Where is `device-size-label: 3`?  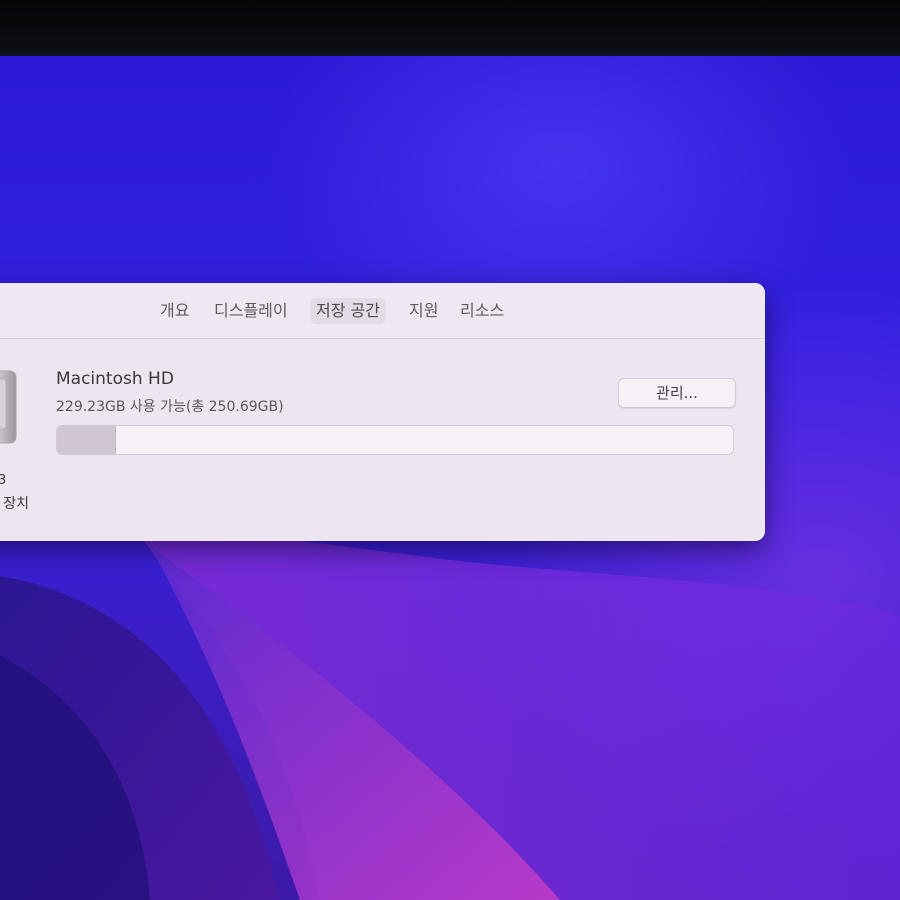
device-size-label: 3 is located at coordinates (3, 480).